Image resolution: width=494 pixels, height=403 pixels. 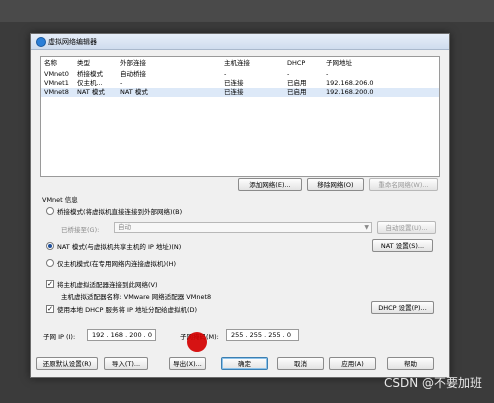 What do you see at coordinates (136, 297) in the screenshot?
I see `adapter-name-text: 主机虚拟适配器名称: VMware 网络适配器 VMnet8` at bounding box center [136, 297].